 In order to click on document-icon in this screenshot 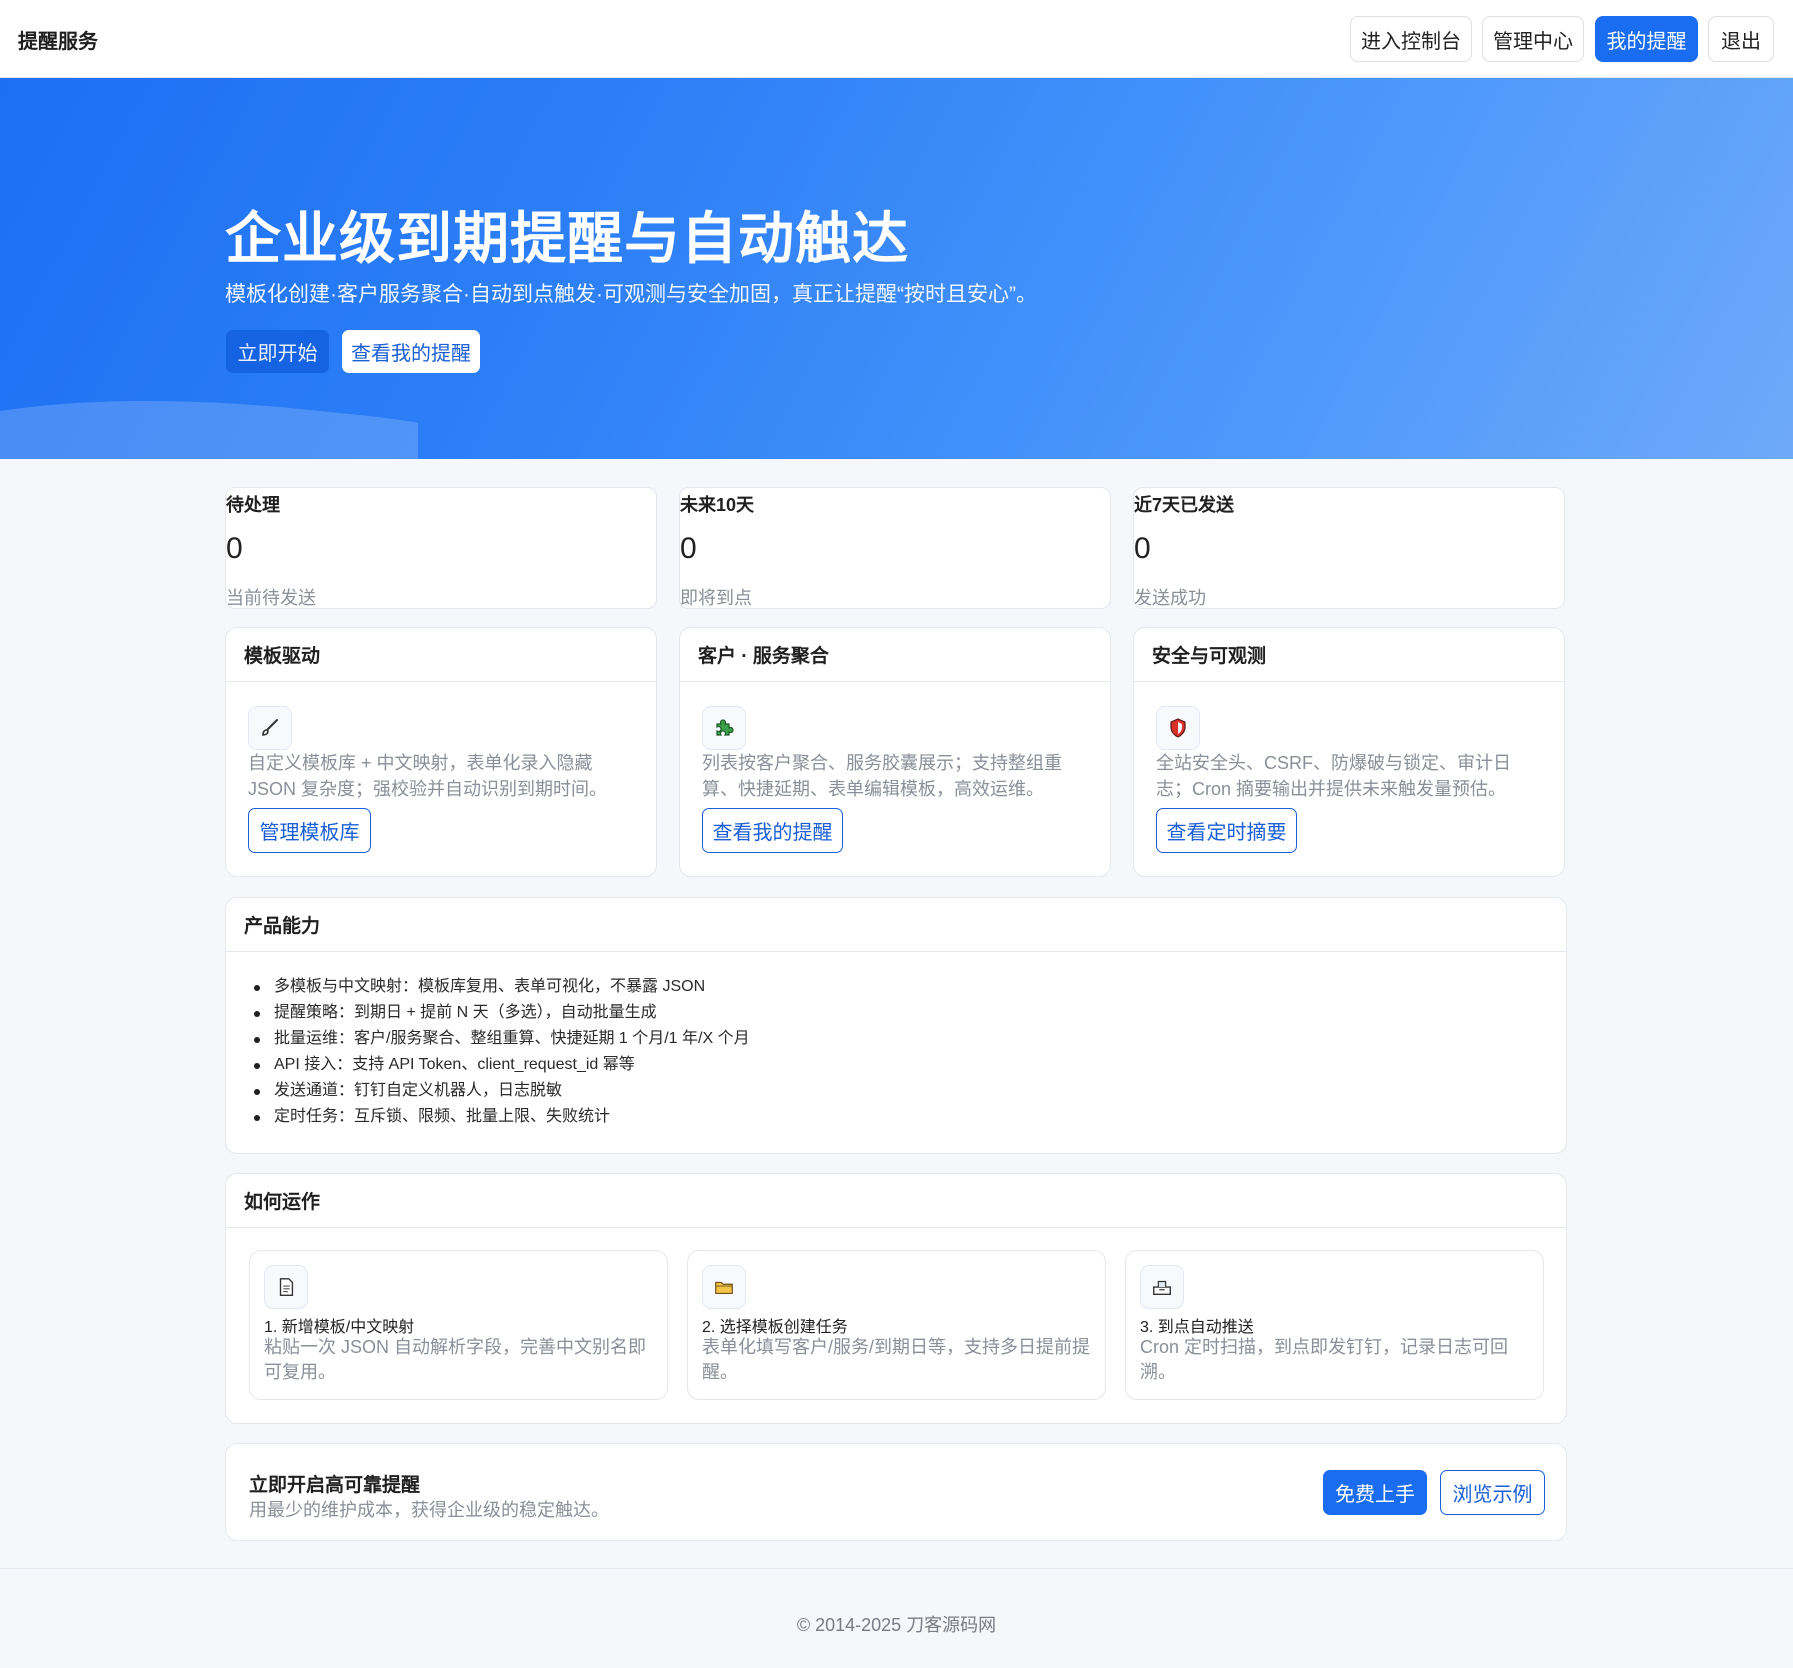, I will do `click(286, 1287)`.